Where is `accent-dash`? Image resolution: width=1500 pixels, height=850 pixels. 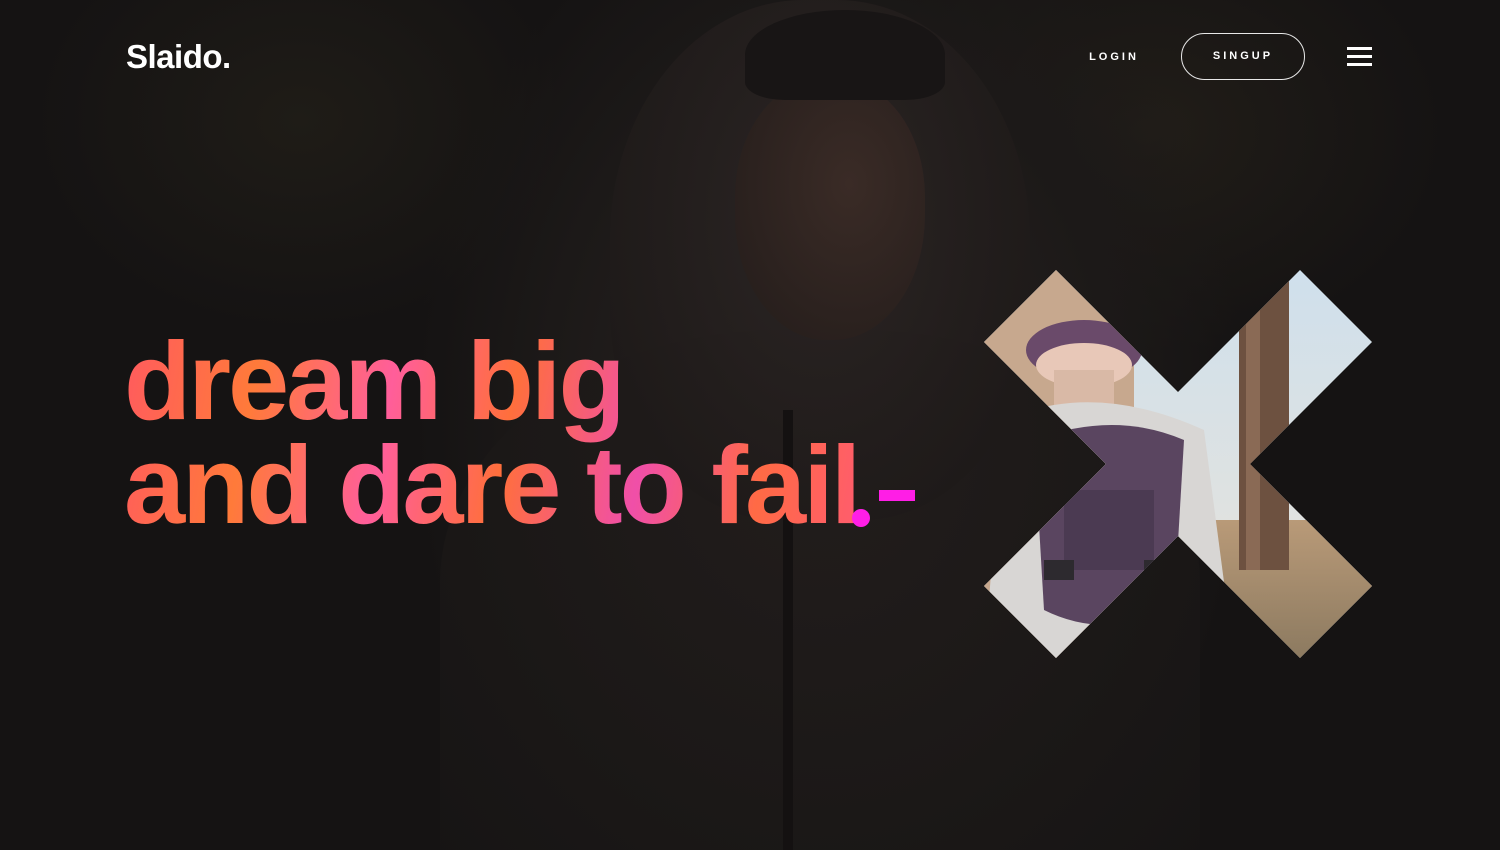
accent-dash is located at coordinates (897, 495).